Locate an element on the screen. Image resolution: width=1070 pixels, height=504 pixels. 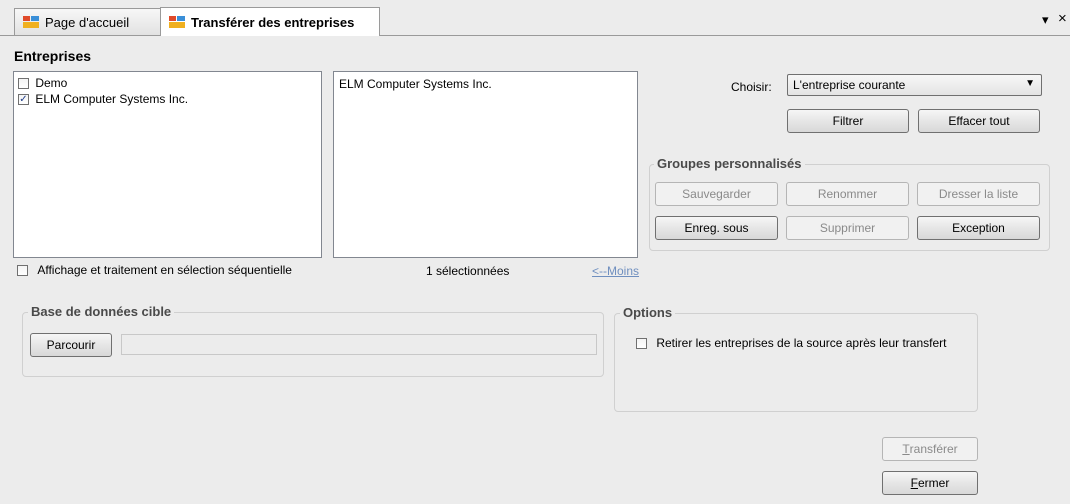
target-path-field is located at coordinates (359, 344).